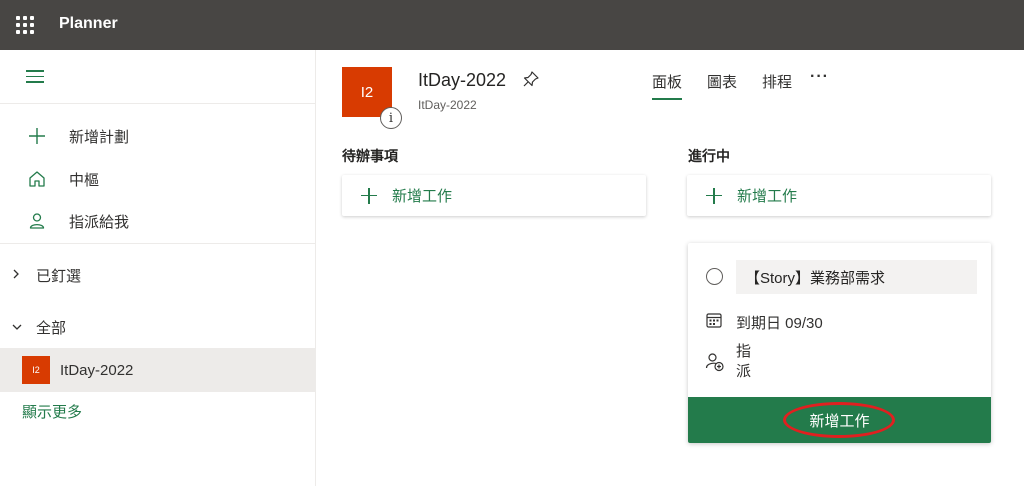 This screenshot has height=486, width=1024. I want to click on complete-task-radio, so click(714, 276).